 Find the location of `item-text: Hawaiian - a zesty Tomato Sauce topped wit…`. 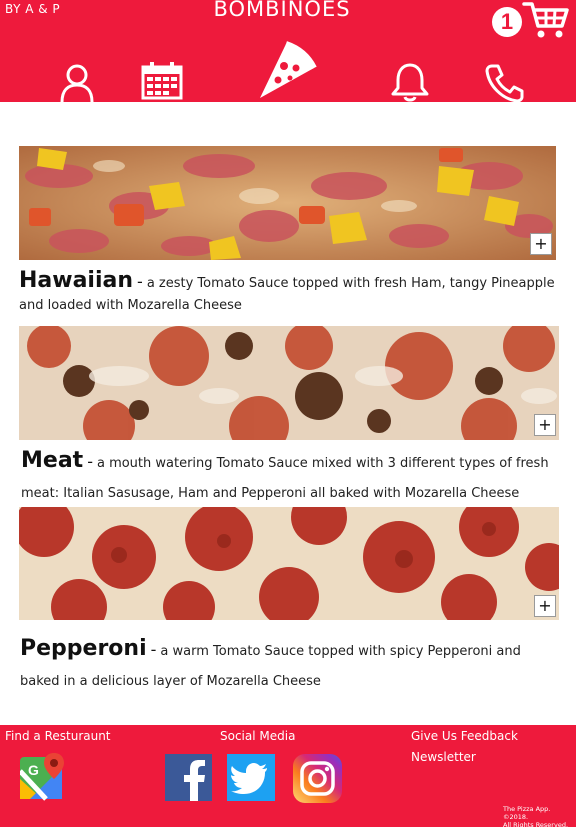

item-text: Hawaiian - a zesty Tomato Sauce topped wit… is located at coordinates (289, 291).